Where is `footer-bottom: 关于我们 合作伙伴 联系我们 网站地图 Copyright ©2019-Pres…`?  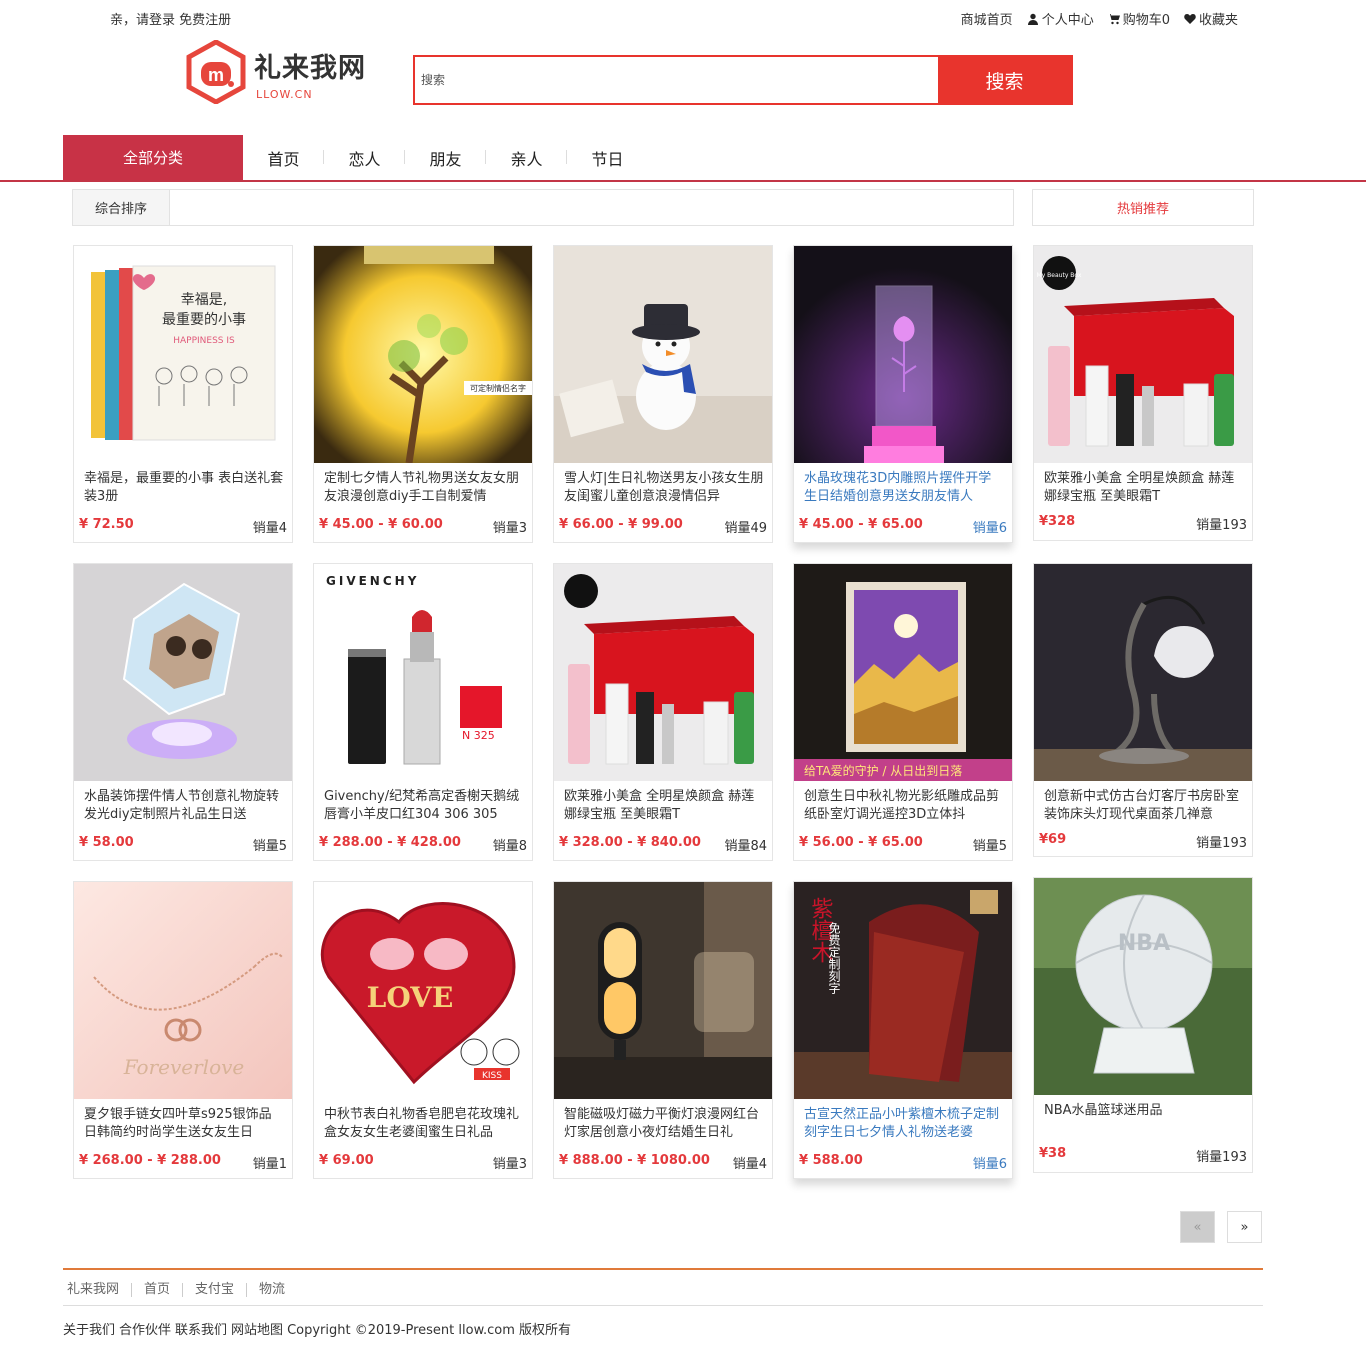
footer-bottom: 关于我们 合作伙伴 联系我们 网站地图 Copyright ©2019-Pres… is located at coordinates (317, 1328).